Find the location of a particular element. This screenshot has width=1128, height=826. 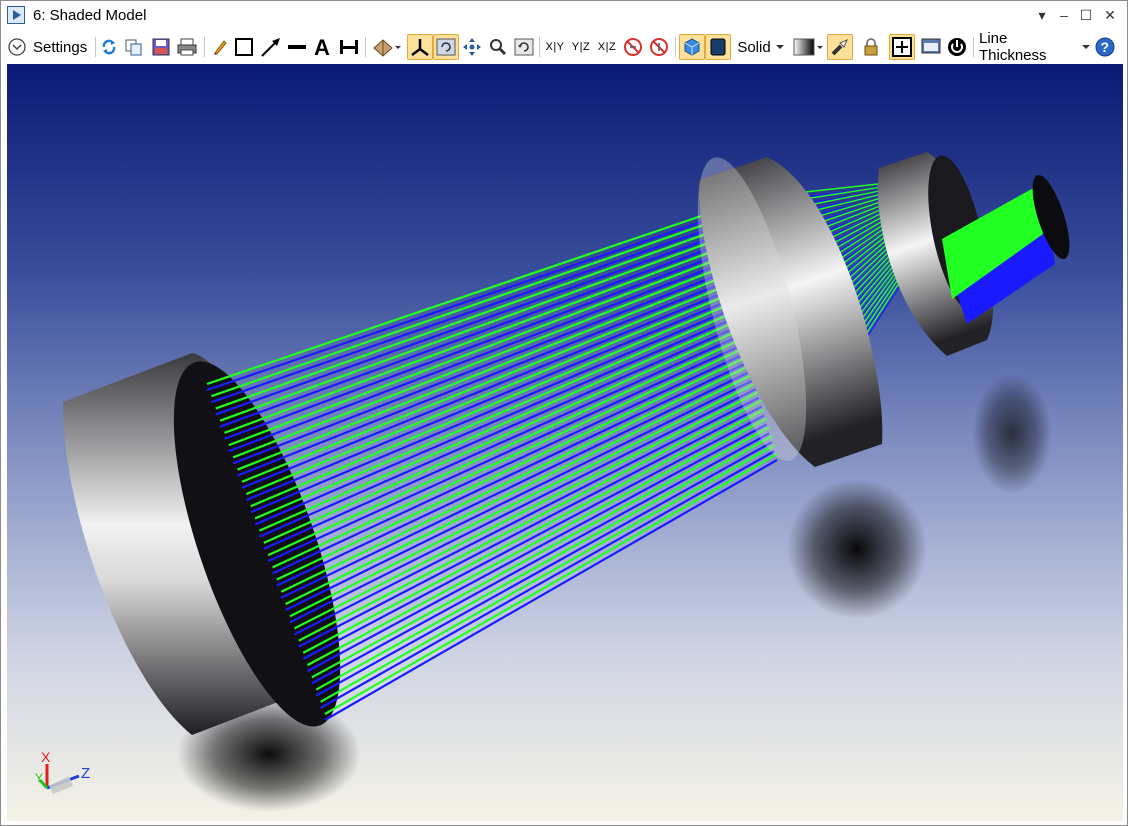

no-spin-icon is located at coordinates (659, 47).